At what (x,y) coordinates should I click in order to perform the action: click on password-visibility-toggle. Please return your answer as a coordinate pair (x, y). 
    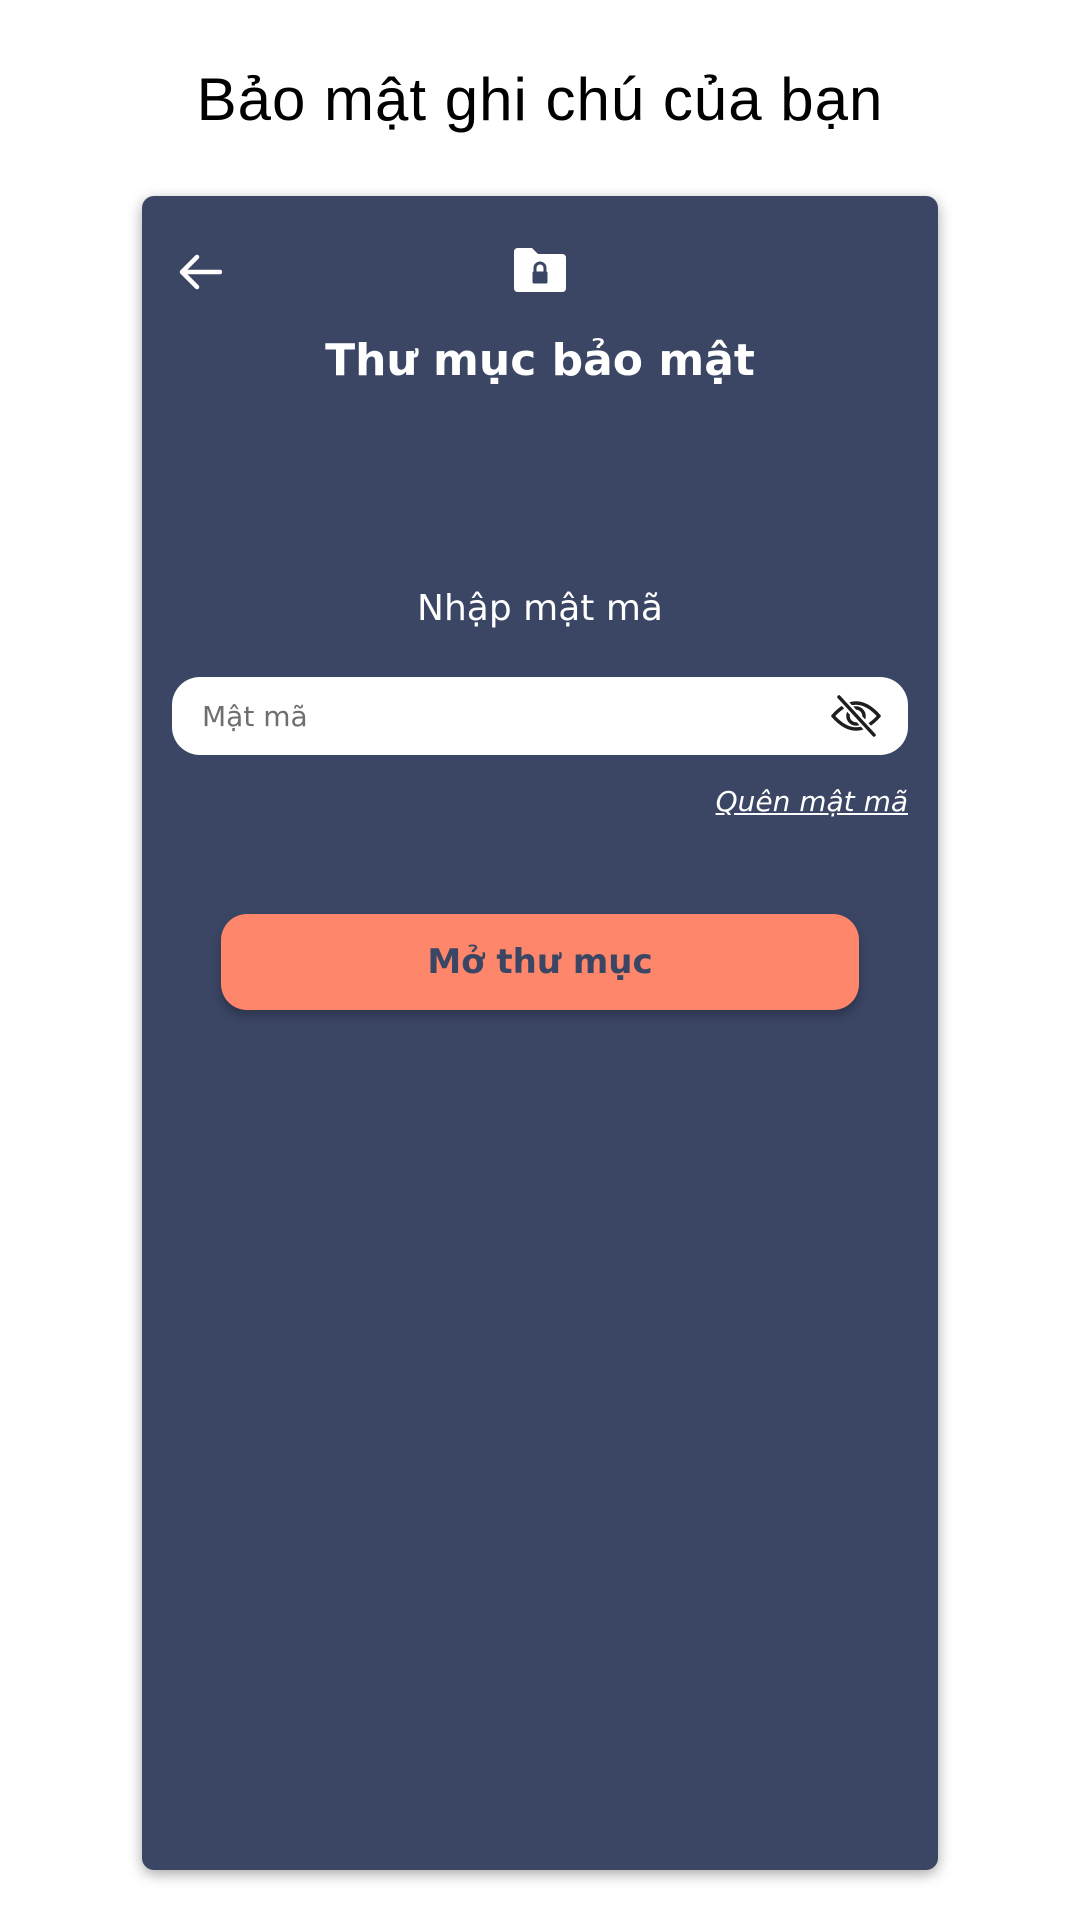
    Looking at the image, I should click on (856, 716).